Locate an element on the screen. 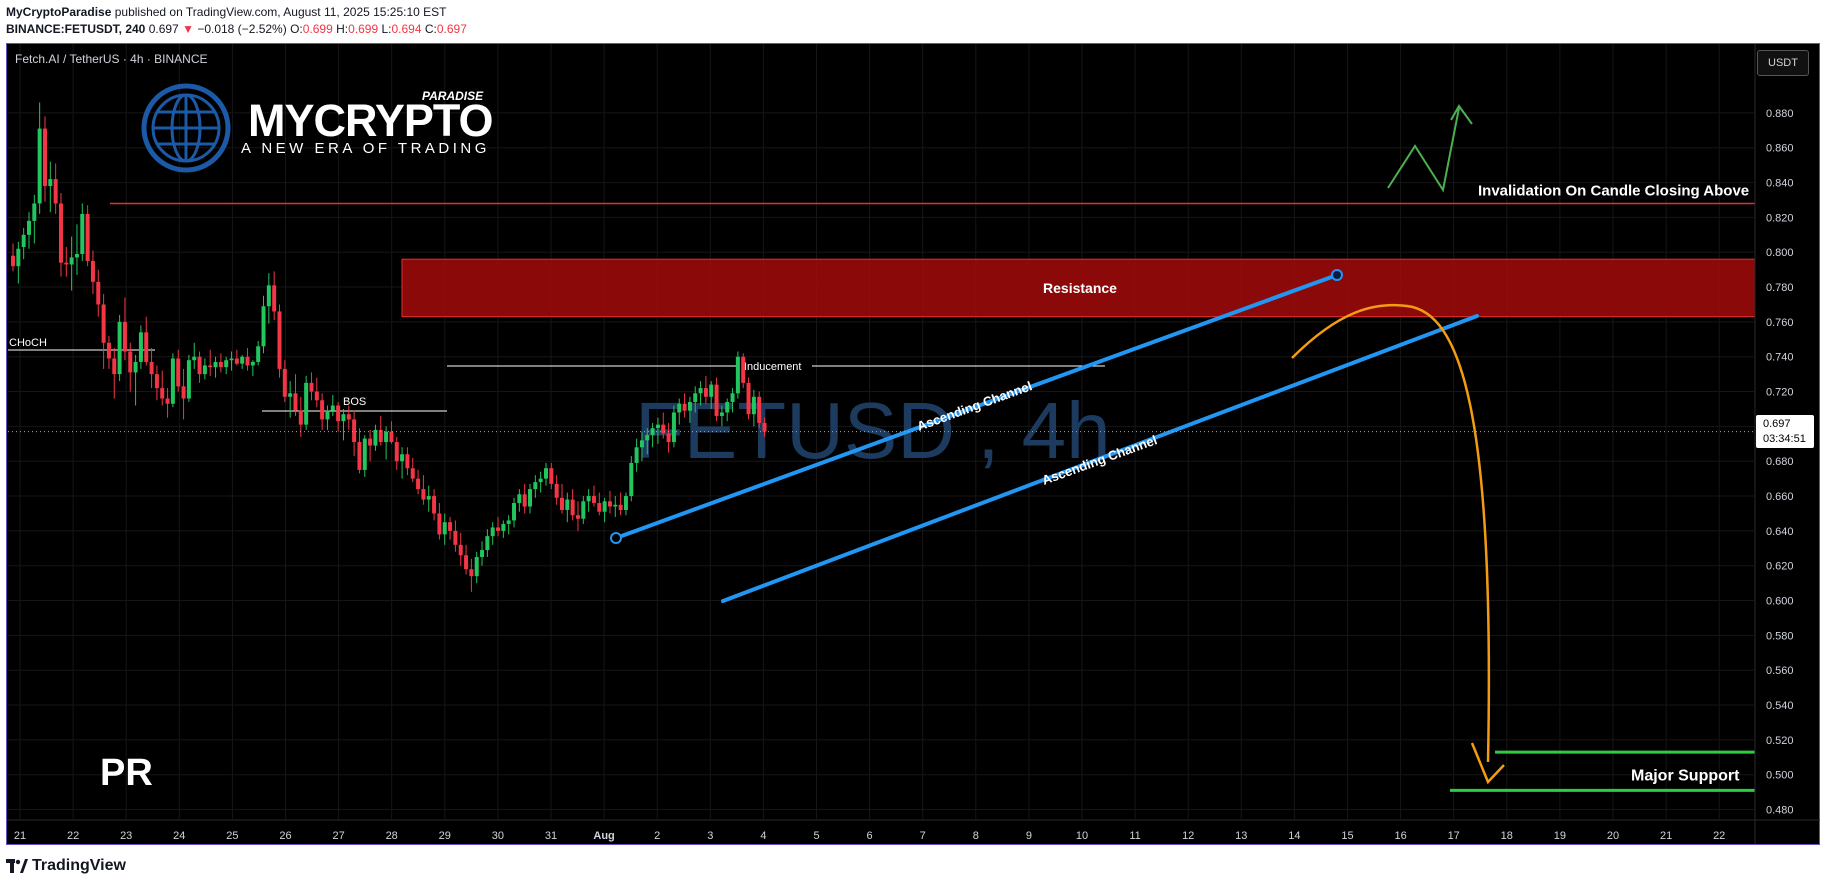 The image size is (1829, 885). time-tick-label: 7 is located at coordinates (923, 836).